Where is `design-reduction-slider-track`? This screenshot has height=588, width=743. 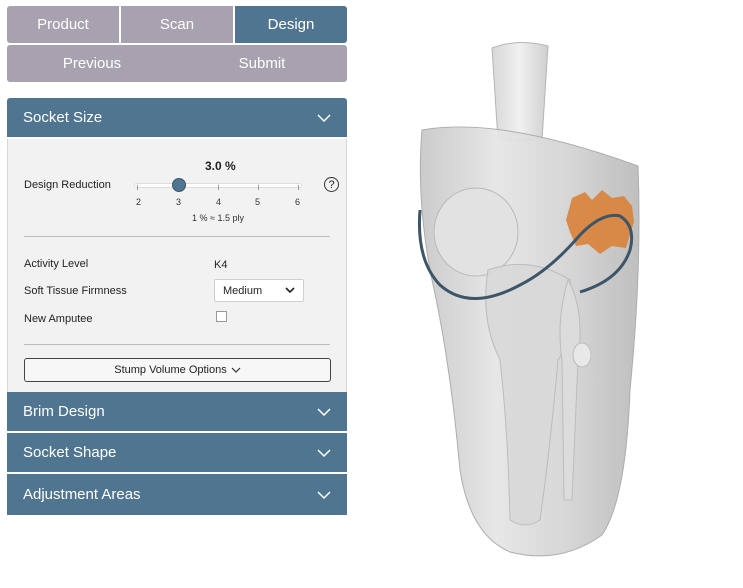
design-reduction-slider-track is located at coordinates (218, 186).